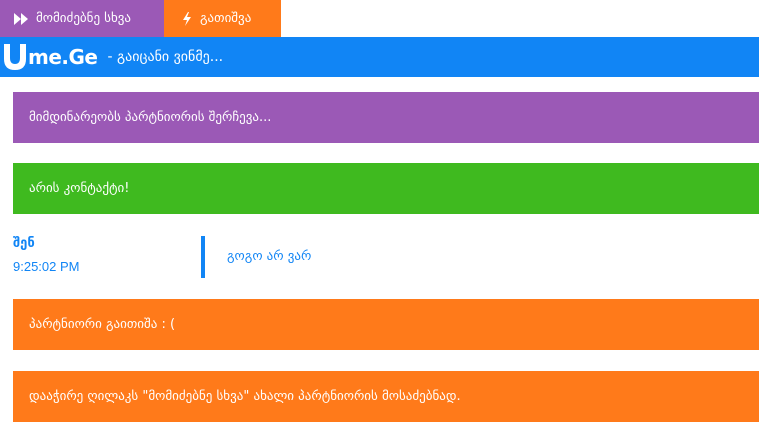  I want to click on top-toolbar: მომიძებნე სხვა გათიშვა, so click(140, 18).